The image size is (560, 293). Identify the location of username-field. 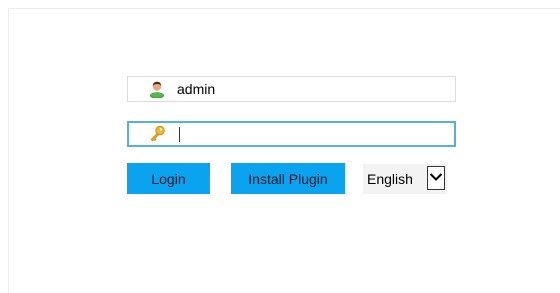
(291, 89).